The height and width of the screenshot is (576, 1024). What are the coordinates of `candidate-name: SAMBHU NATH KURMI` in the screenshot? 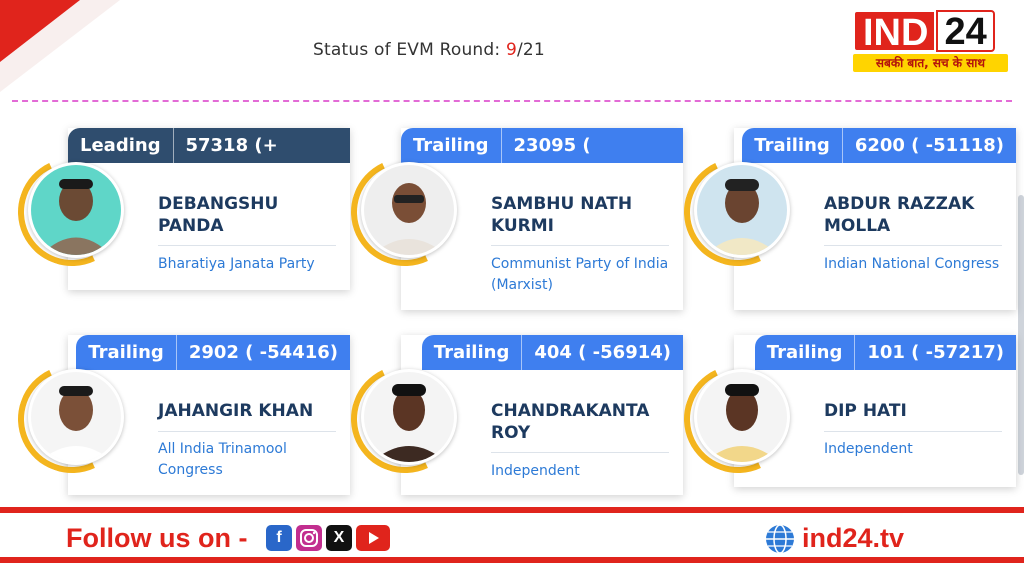 It's located at (562, 215).